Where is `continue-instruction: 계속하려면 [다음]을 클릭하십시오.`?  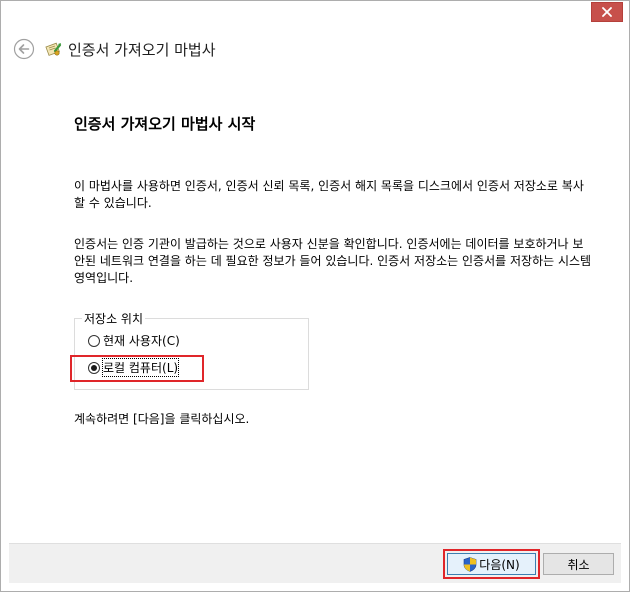
continue-instruction: 계속하려면 [다음]을 클릭하십시오. is located at coordinates (162, 419).